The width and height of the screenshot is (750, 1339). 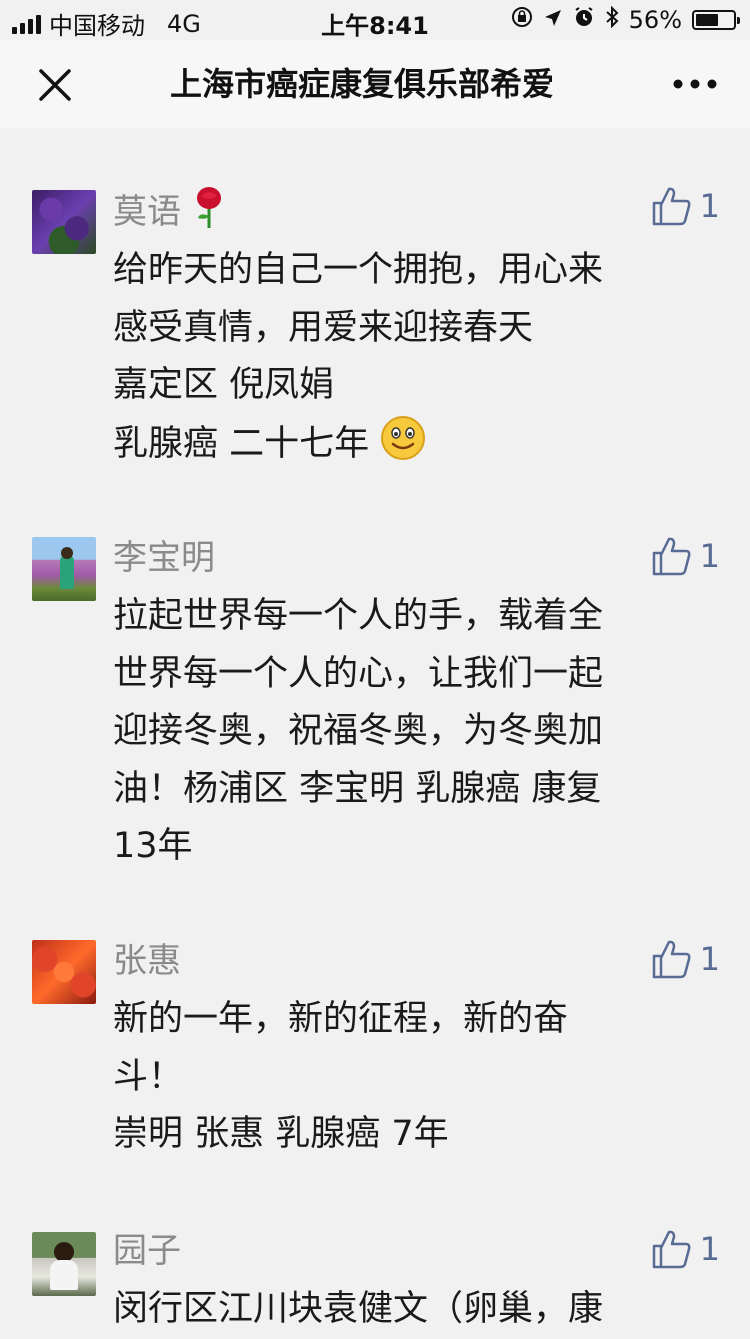 What do you see at coordinates (362, 84) in the screenshot?
I see `page-title: 上海市癌症康复俱乐部希爱` at bounding box center [362, 84].